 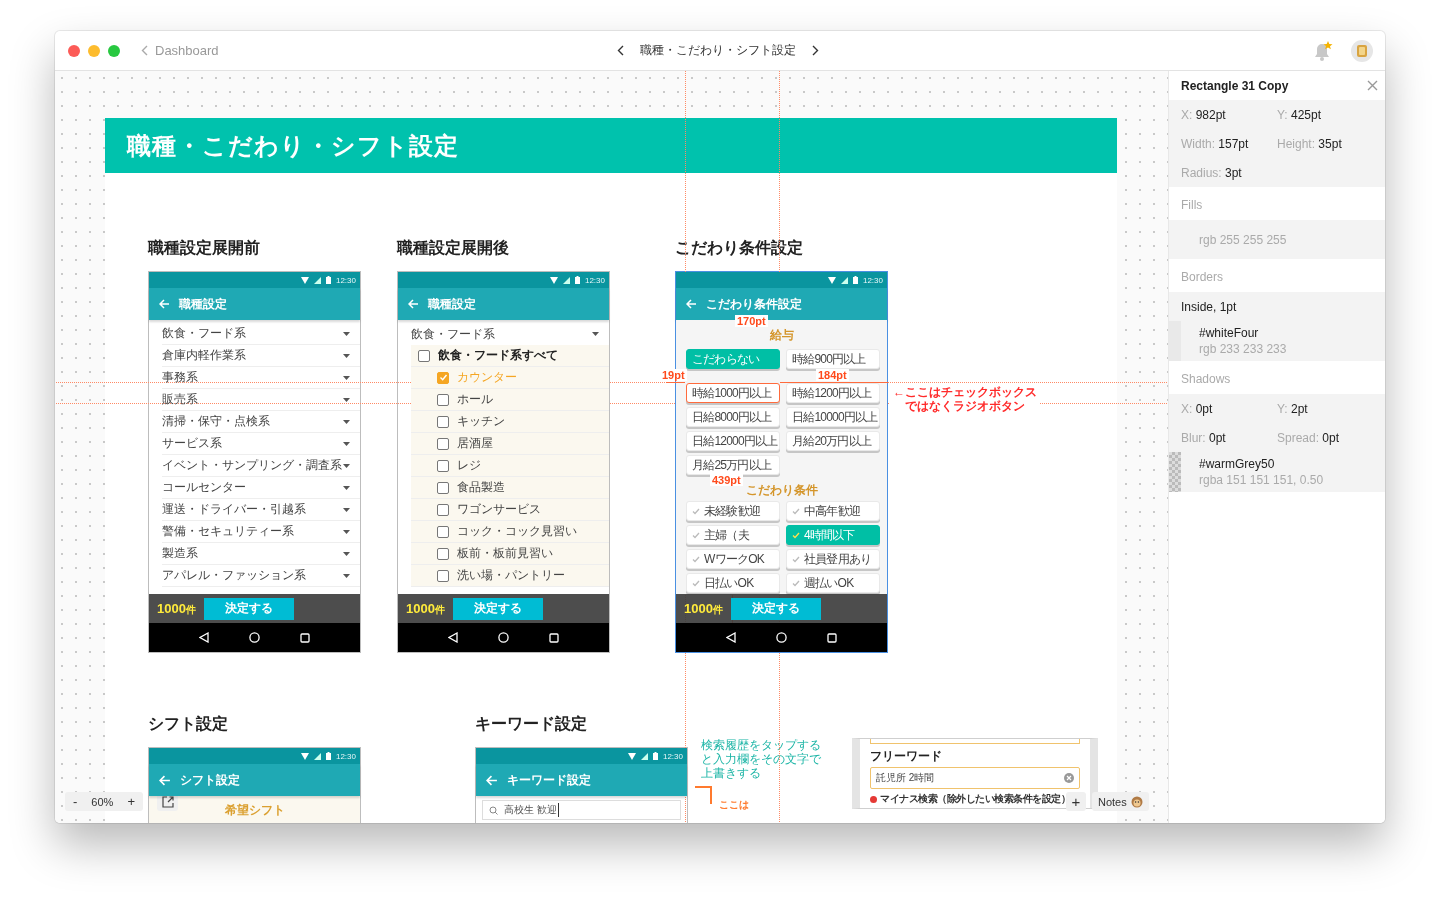 What do you see at coordinates (833, 511) in the screenshot?
I see `check-chip: 中高年歓迎` at bounding box center [833, 511].